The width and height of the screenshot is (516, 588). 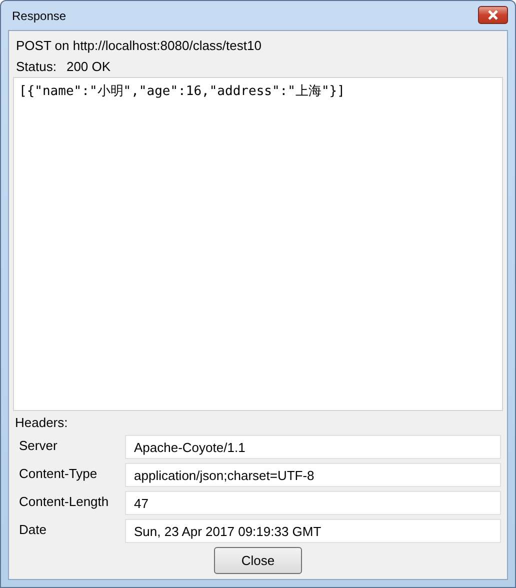 I want to click on close-button: Close, so click(x=258, y=560).